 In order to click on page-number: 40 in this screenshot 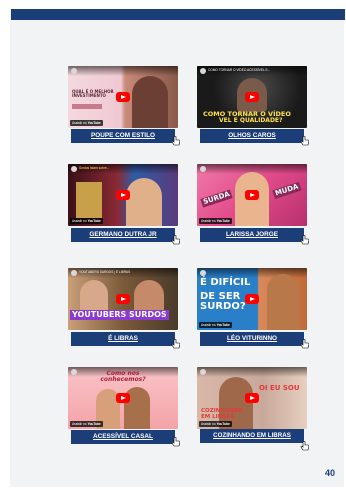, I will do `click(329, 473)`.